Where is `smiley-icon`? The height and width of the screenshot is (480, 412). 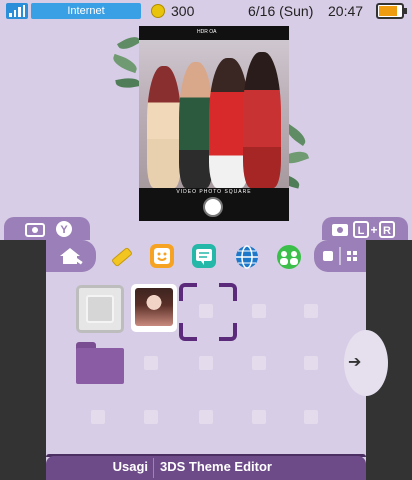 smiley-icon is located at coordinates (162, 256).